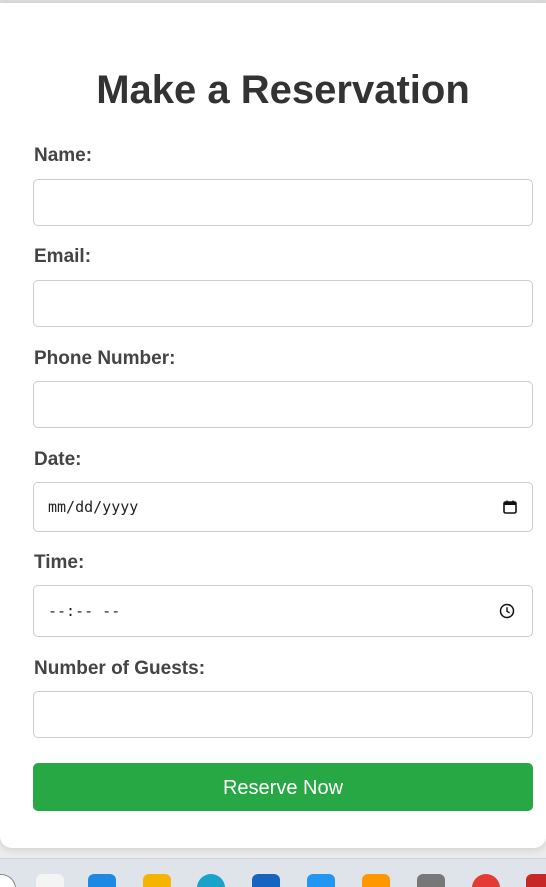 This screenshot has height=887, width=546. Describe the element at coordinates (283, 611) in the screenshot. I see `time-input: --:-- --` at that location.